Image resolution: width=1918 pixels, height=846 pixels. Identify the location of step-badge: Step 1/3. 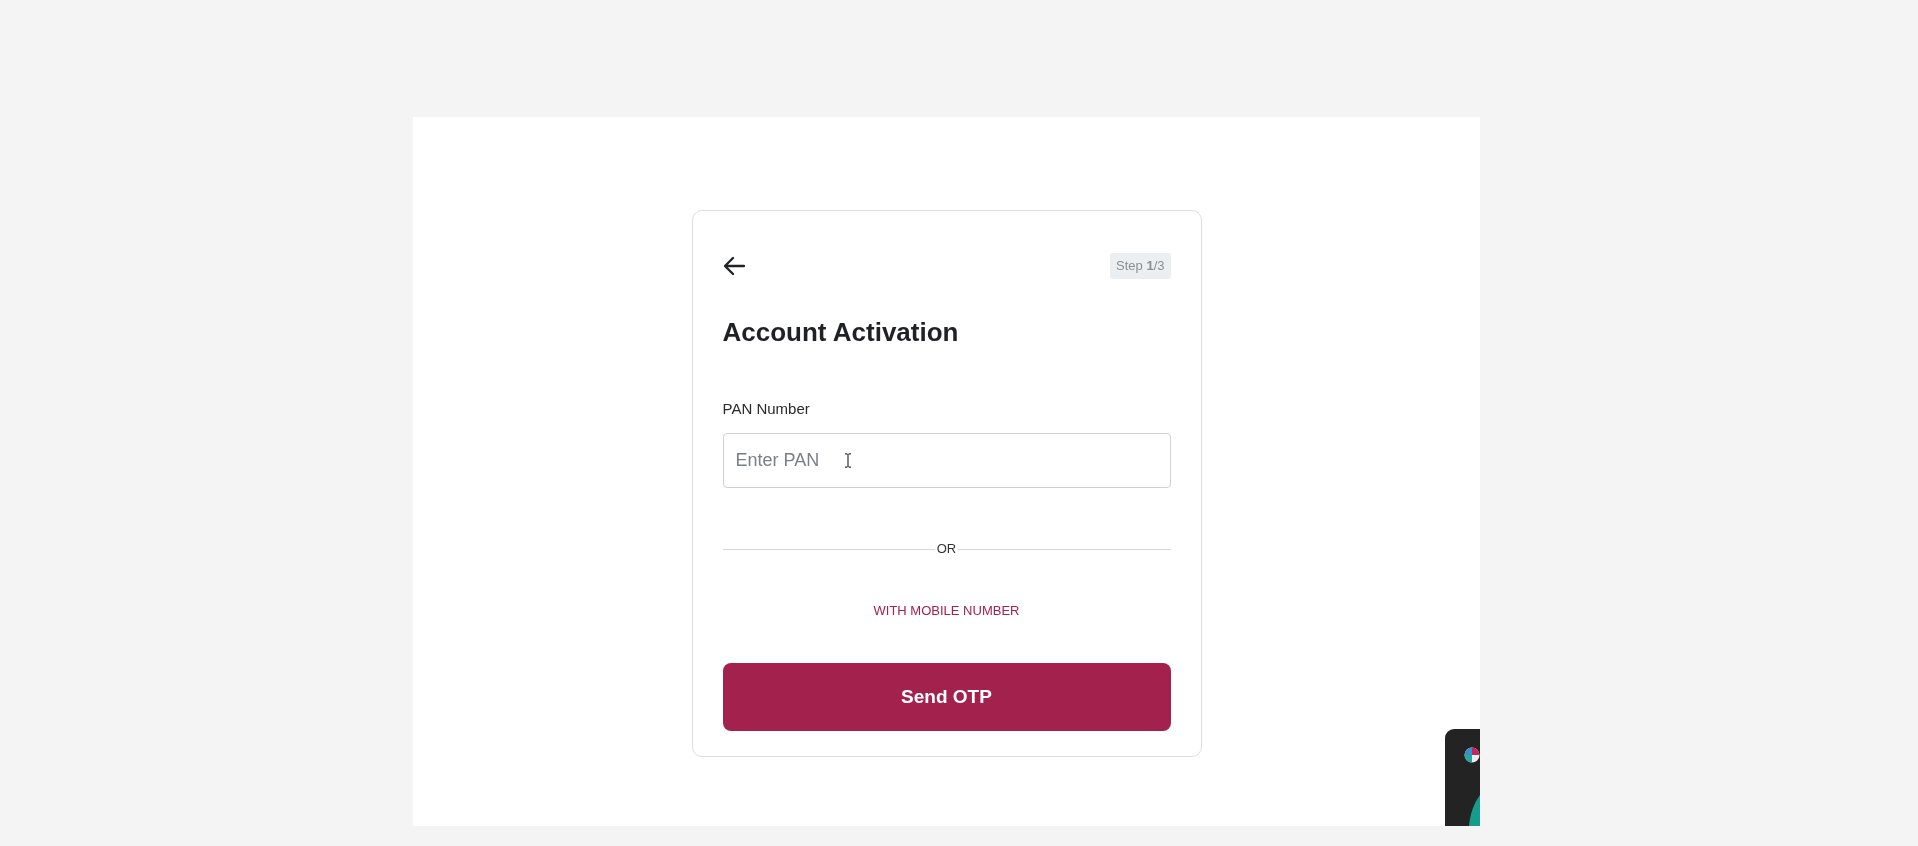
(1140, 266).